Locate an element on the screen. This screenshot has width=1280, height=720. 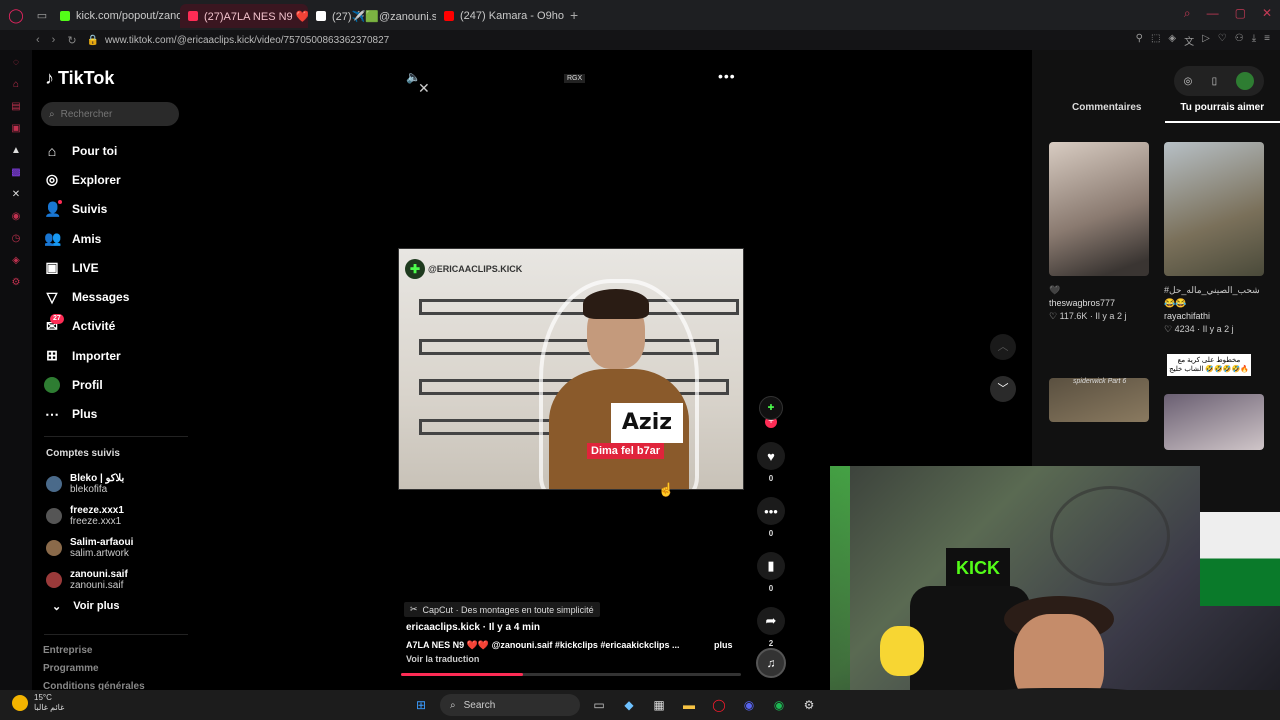
messenger-icon: ▤ is located at coordinates (16, 107).